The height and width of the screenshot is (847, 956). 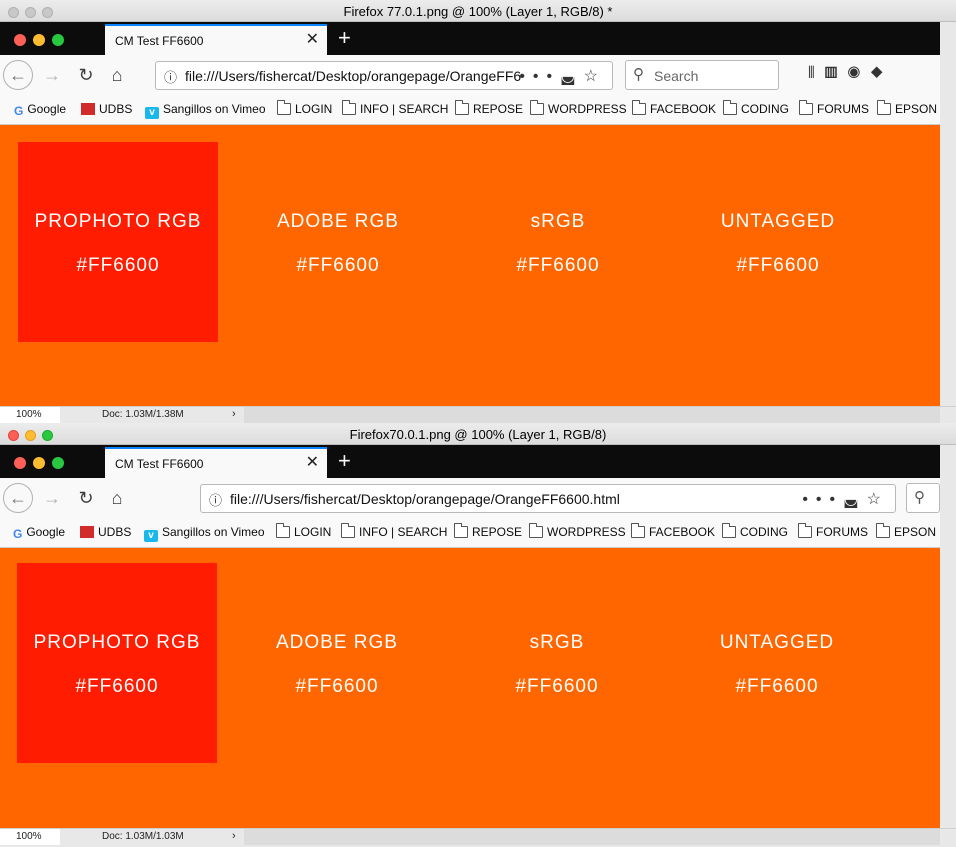 I want to click on library-icon: ⫴, so click(x=816, y=73).